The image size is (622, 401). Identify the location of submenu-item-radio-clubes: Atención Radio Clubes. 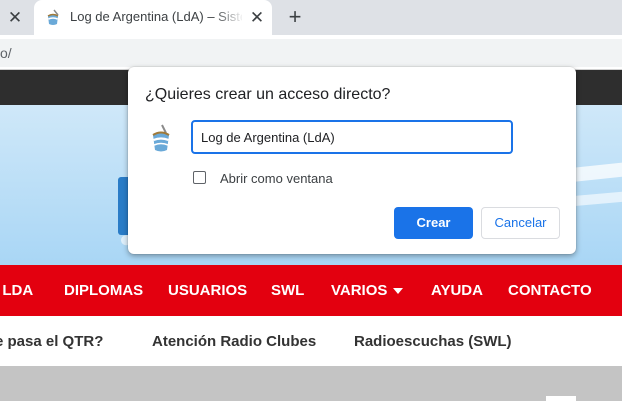
(234, 341).